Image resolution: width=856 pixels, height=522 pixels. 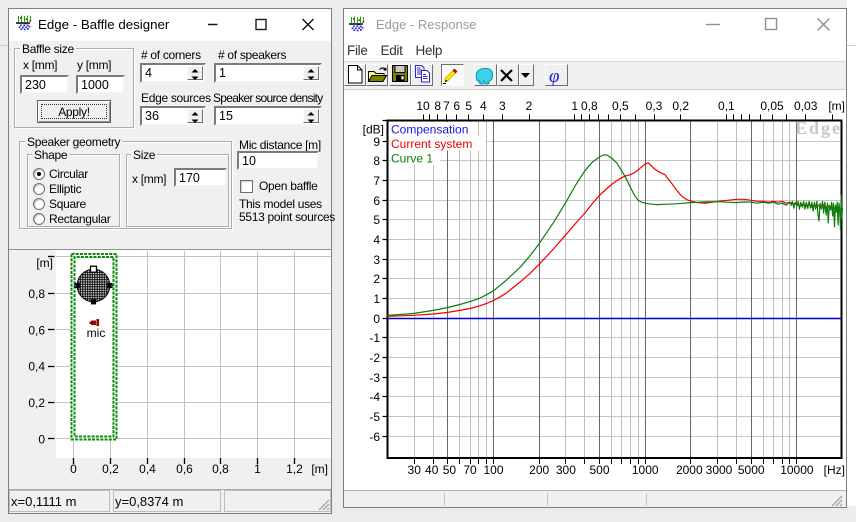 What do you see at coordinates (599, 470) in the screenshot?
I see `svg-text: 500` at bounding box center [599, 470].